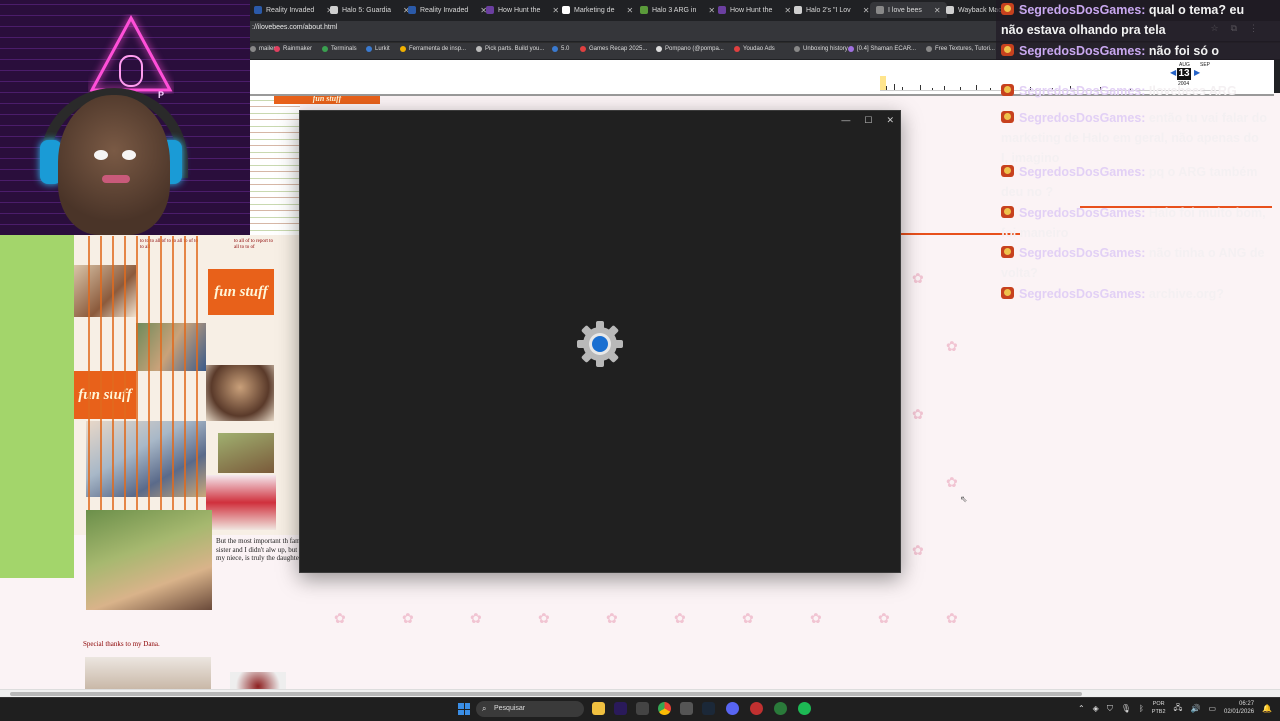  Describe the element at coordinates (1126, 708) in the screenshot. I see `microphone-icon: 🎙` at that location.